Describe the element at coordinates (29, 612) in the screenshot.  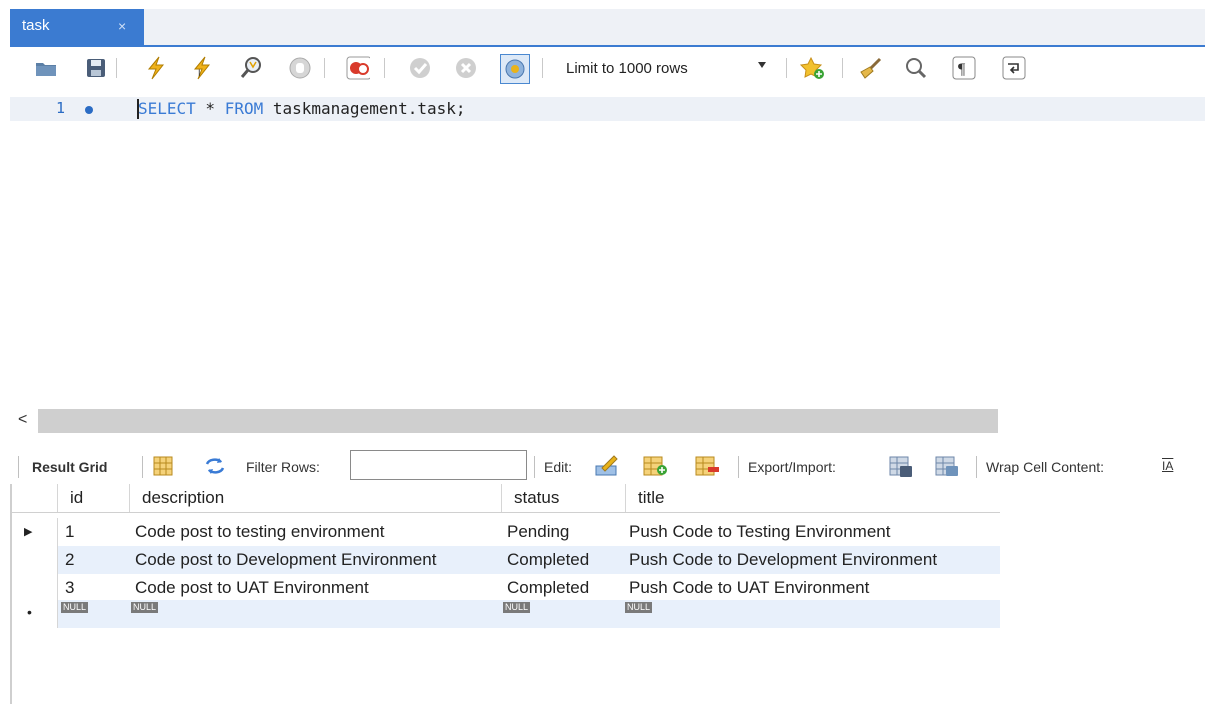
I see `new-row-marker-icon: •` at that location.